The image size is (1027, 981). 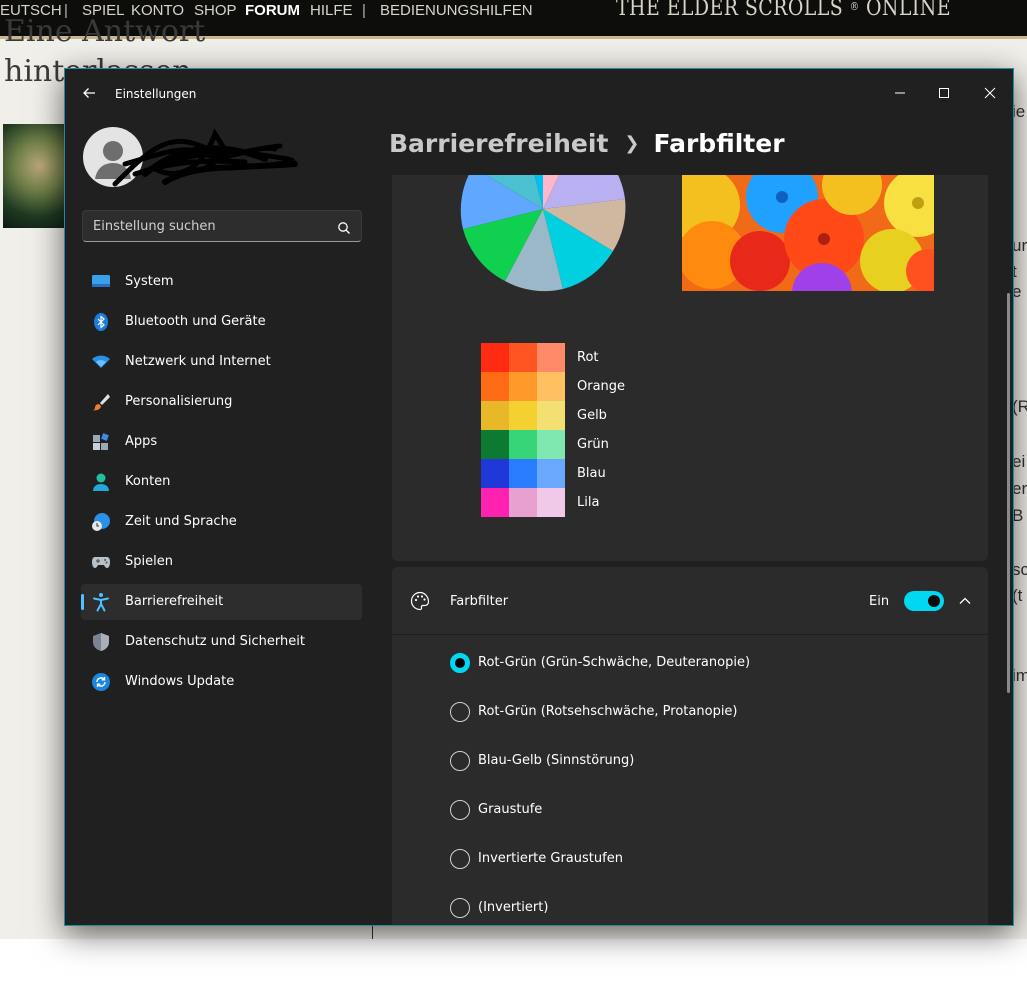 What do you see at coordinates (588, 502) in the screenshot?
I see `swatch-label: Lila` at bounding box center [588, 502].